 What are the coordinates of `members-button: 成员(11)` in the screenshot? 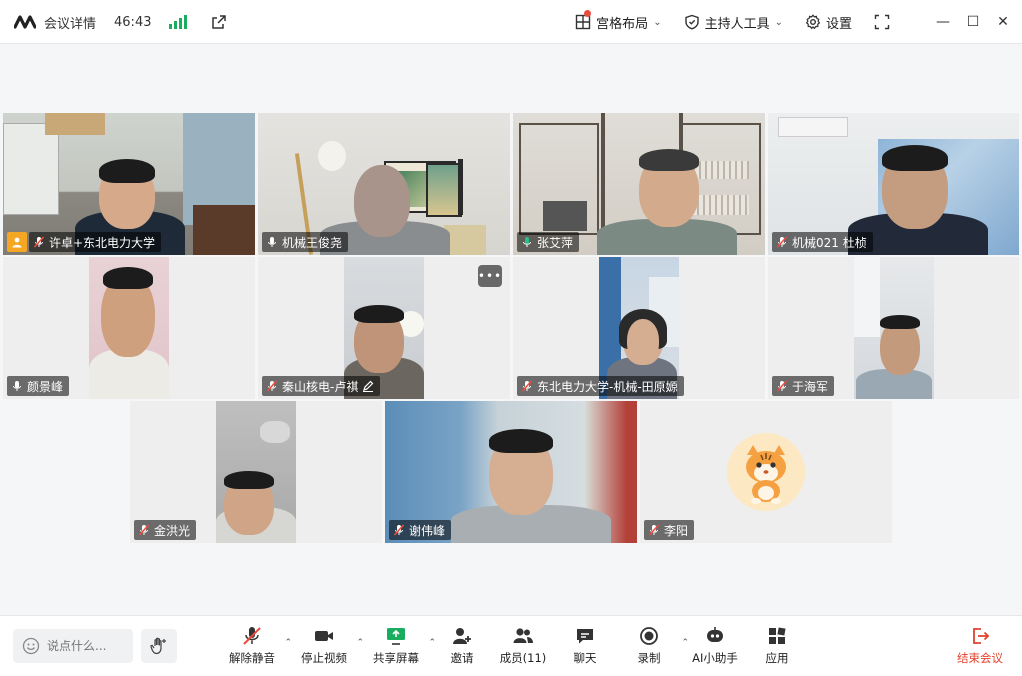 It's located at (523, 646).